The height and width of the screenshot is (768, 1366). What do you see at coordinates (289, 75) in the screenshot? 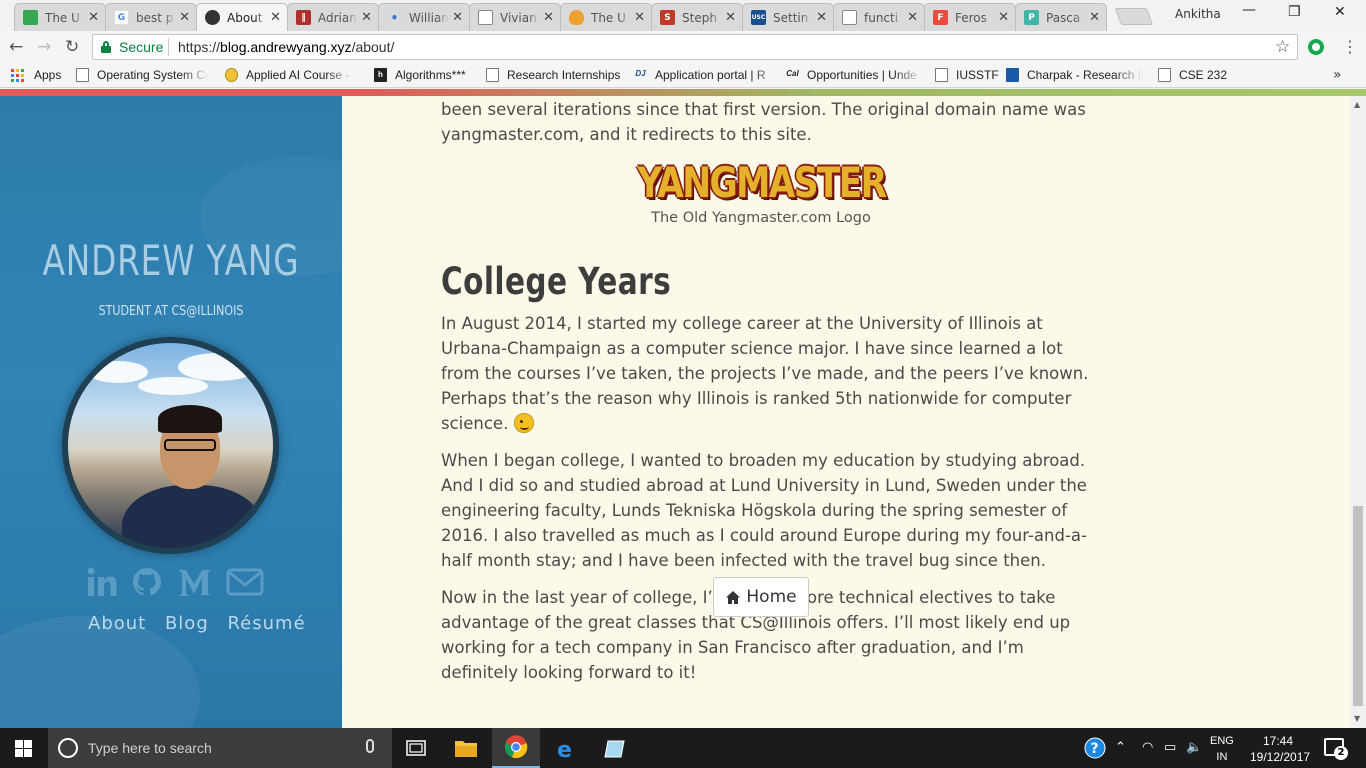
I see `bookmark-applied-ai: Applied AI Course - I` at bounding box center [289, 75].